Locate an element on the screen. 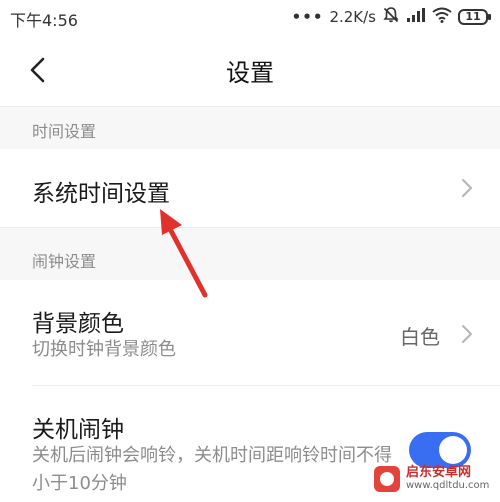 This screenshot has height=502, width=500. row-subtitle: 切换时钟背景颜色 is located at coordinates (104, 349).